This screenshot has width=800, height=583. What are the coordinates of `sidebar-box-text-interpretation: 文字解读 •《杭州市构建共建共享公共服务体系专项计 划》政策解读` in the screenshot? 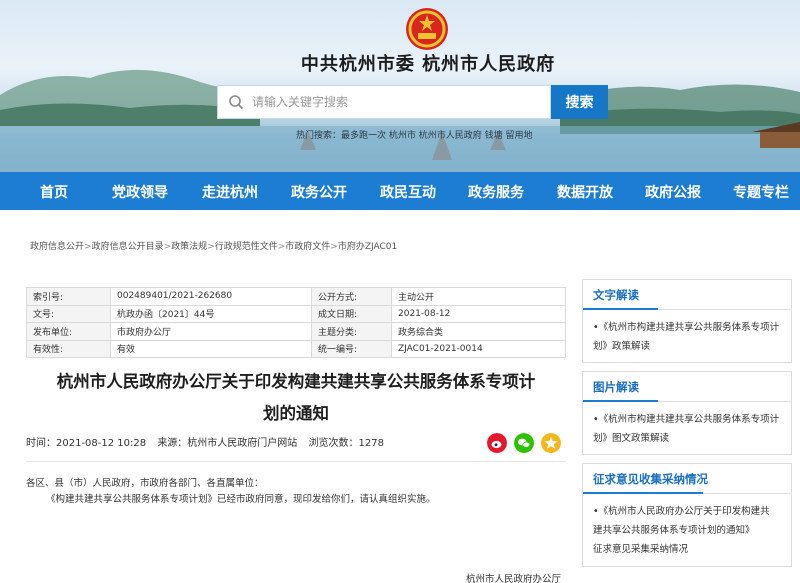 It's located at (687, 321).